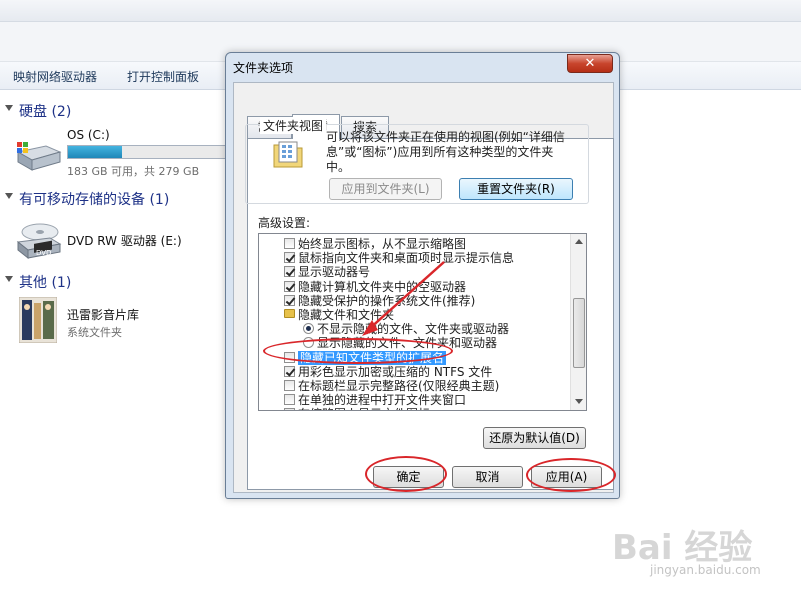 The image size is (801, 600). I want to click on annotation-arrow-icon, so click(403, 298).